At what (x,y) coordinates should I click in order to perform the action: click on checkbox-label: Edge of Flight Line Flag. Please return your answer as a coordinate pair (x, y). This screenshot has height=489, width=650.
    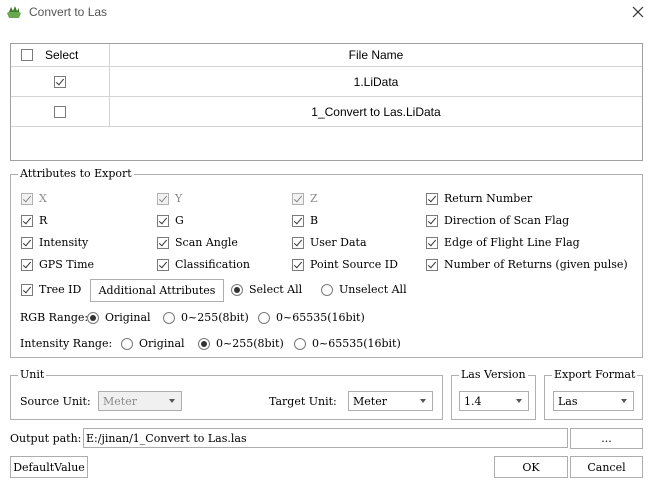
    Looking at the image, I should click on (512, 242).